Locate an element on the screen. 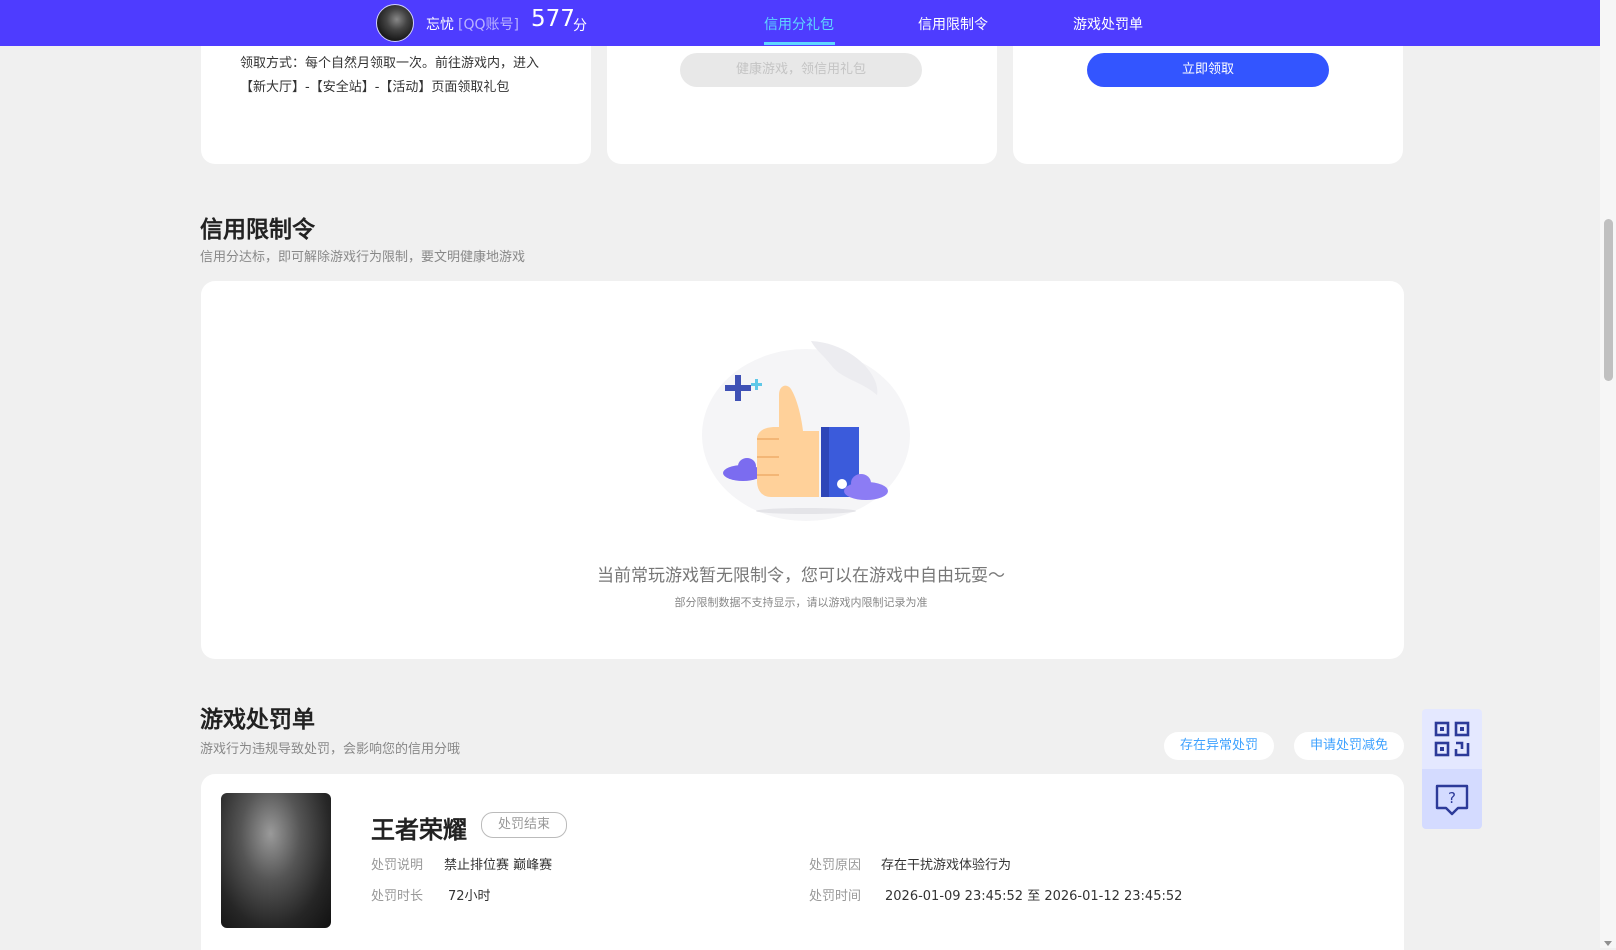 The height and width of the screenshot is (950, 1616). penalty-desc-label: 处罚说明 is located at coordinates (397, 865).